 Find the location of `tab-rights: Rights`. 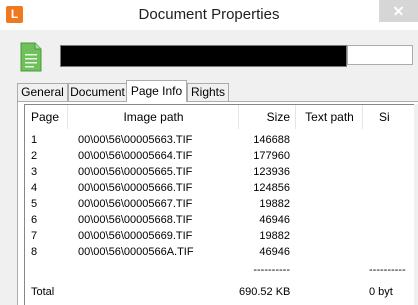

tab-rights: Rights is located at coordinates (208, 92).